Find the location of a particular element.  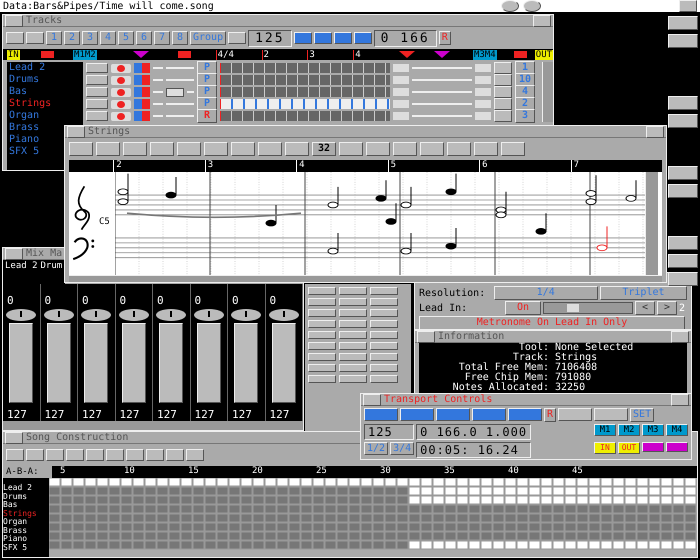

input-icon is located at coordinates (142, 116).